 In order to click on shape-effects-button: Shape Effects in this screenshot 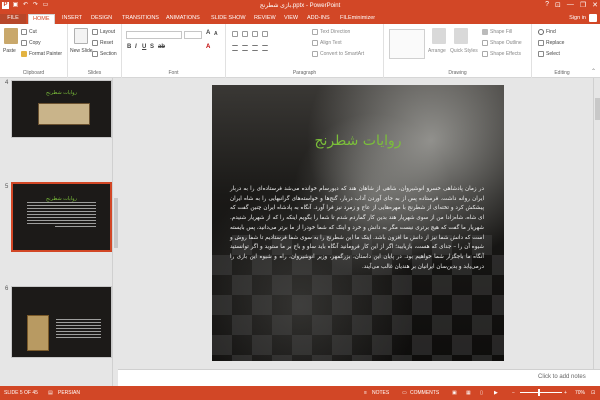, I will do `click(501, 54)`.